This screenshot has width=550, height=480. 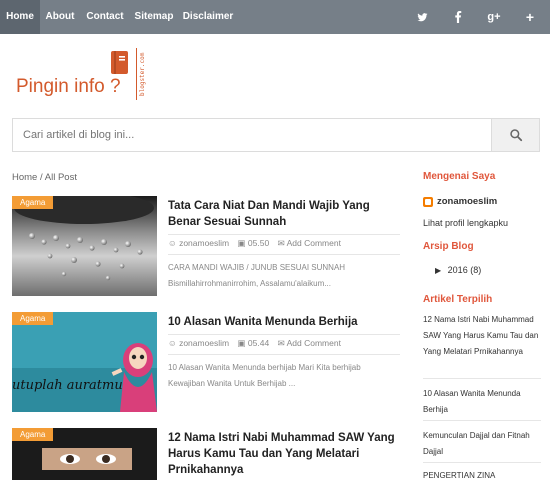 I want to click on post-thumbnail: utuplah auratmu Agama, so click(x=84, y=362).